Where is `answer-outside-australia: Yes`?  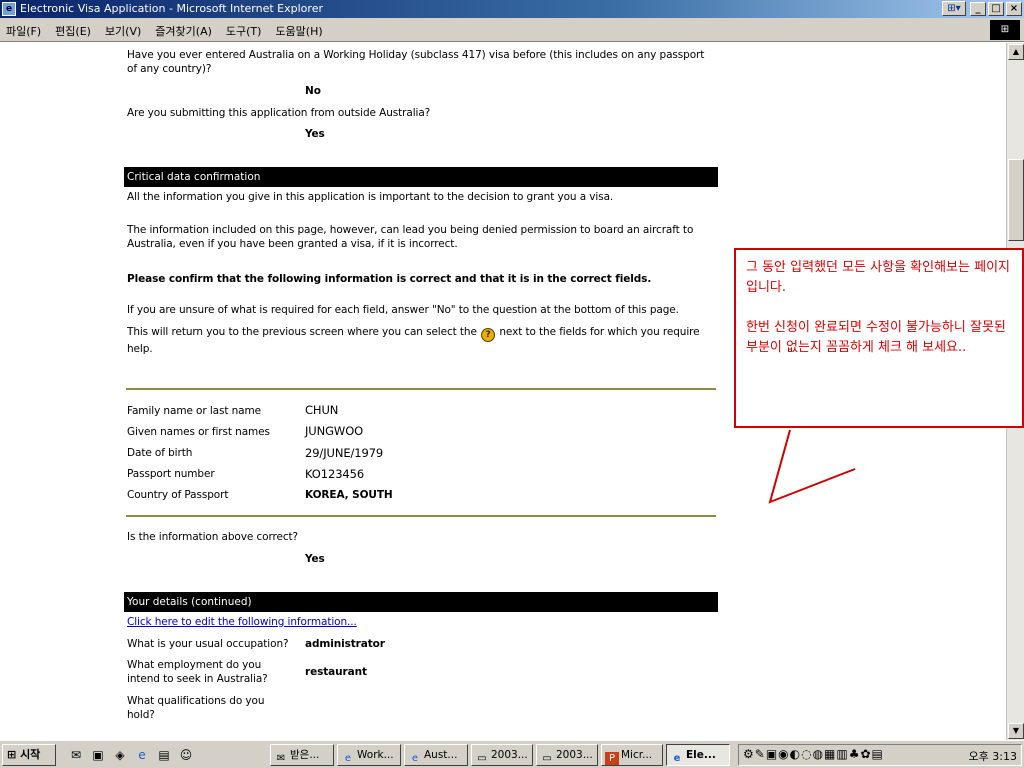 answer-outside-australia: Yes is located at coordinates (315, 134).